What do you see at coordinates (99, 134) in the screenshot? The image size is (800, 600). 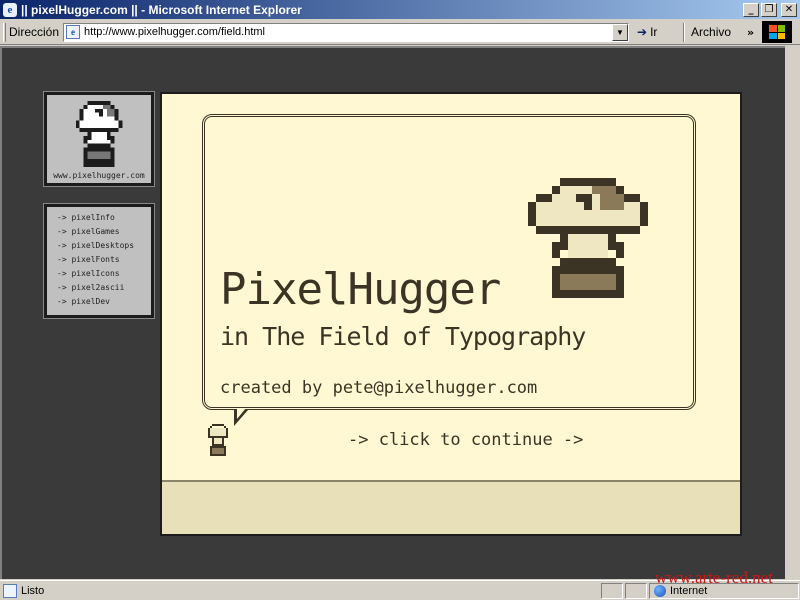 I see `pixel-character-icon` at bounding box center [99, 134].